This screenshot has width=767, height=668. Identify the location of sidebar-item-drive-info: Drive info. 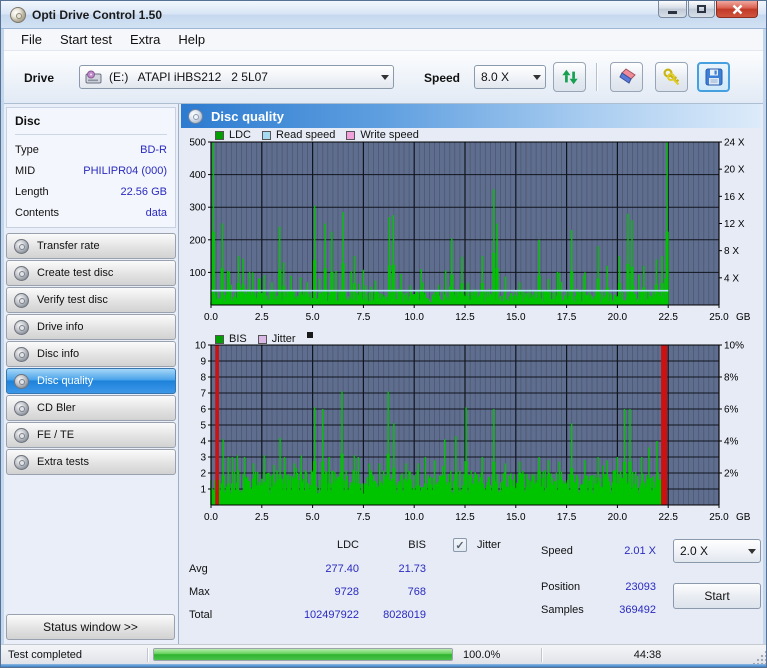
(91, 327).